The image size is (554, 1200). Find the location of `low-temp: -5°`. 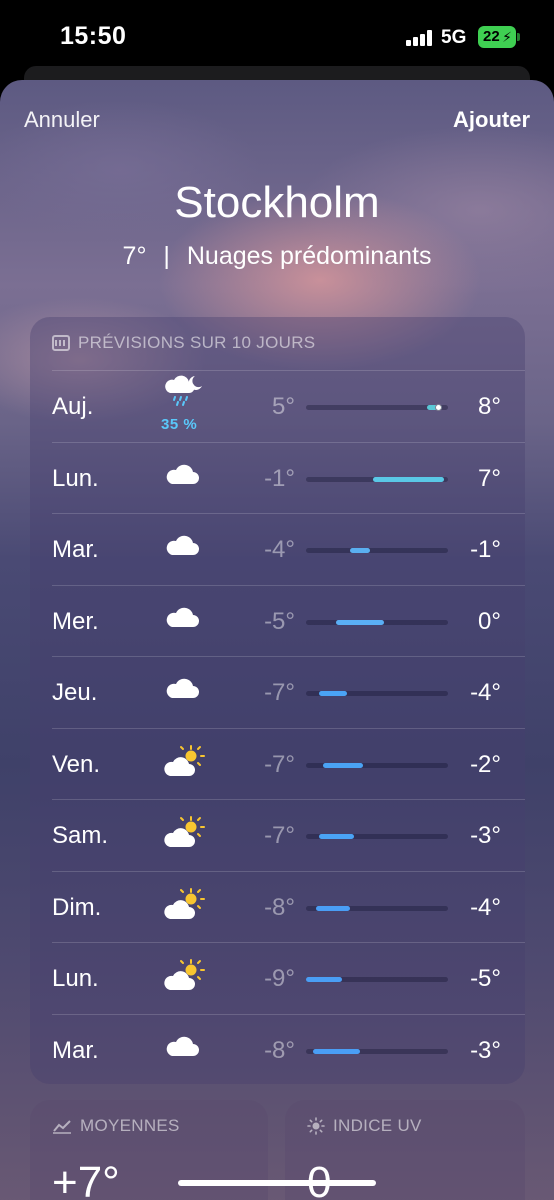

low-temp: -5° is located at coordinates (279, 621).